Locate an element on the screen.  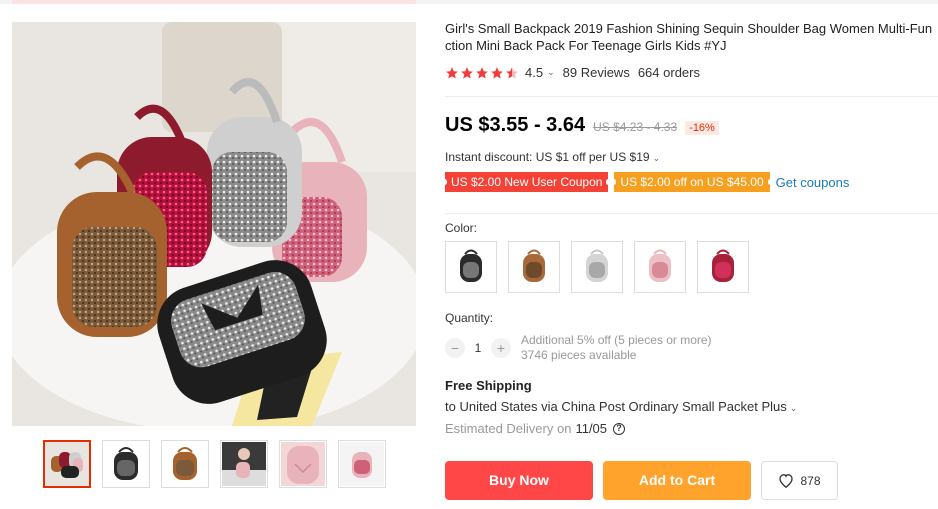
color-option-black is located at coordinates (471, 267).